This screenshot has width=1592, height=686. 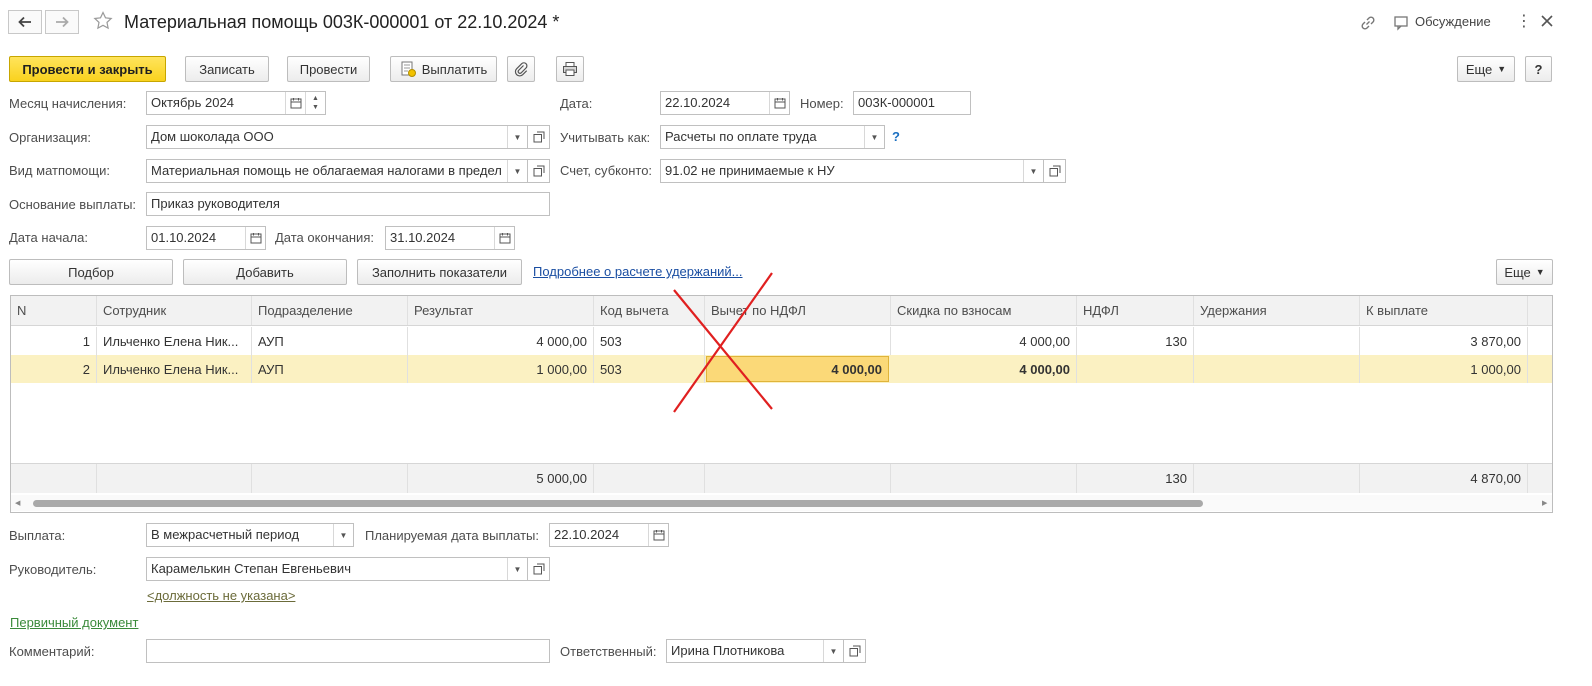 I want to click on pay-button: Выплатить, so click(x=443, y=69).